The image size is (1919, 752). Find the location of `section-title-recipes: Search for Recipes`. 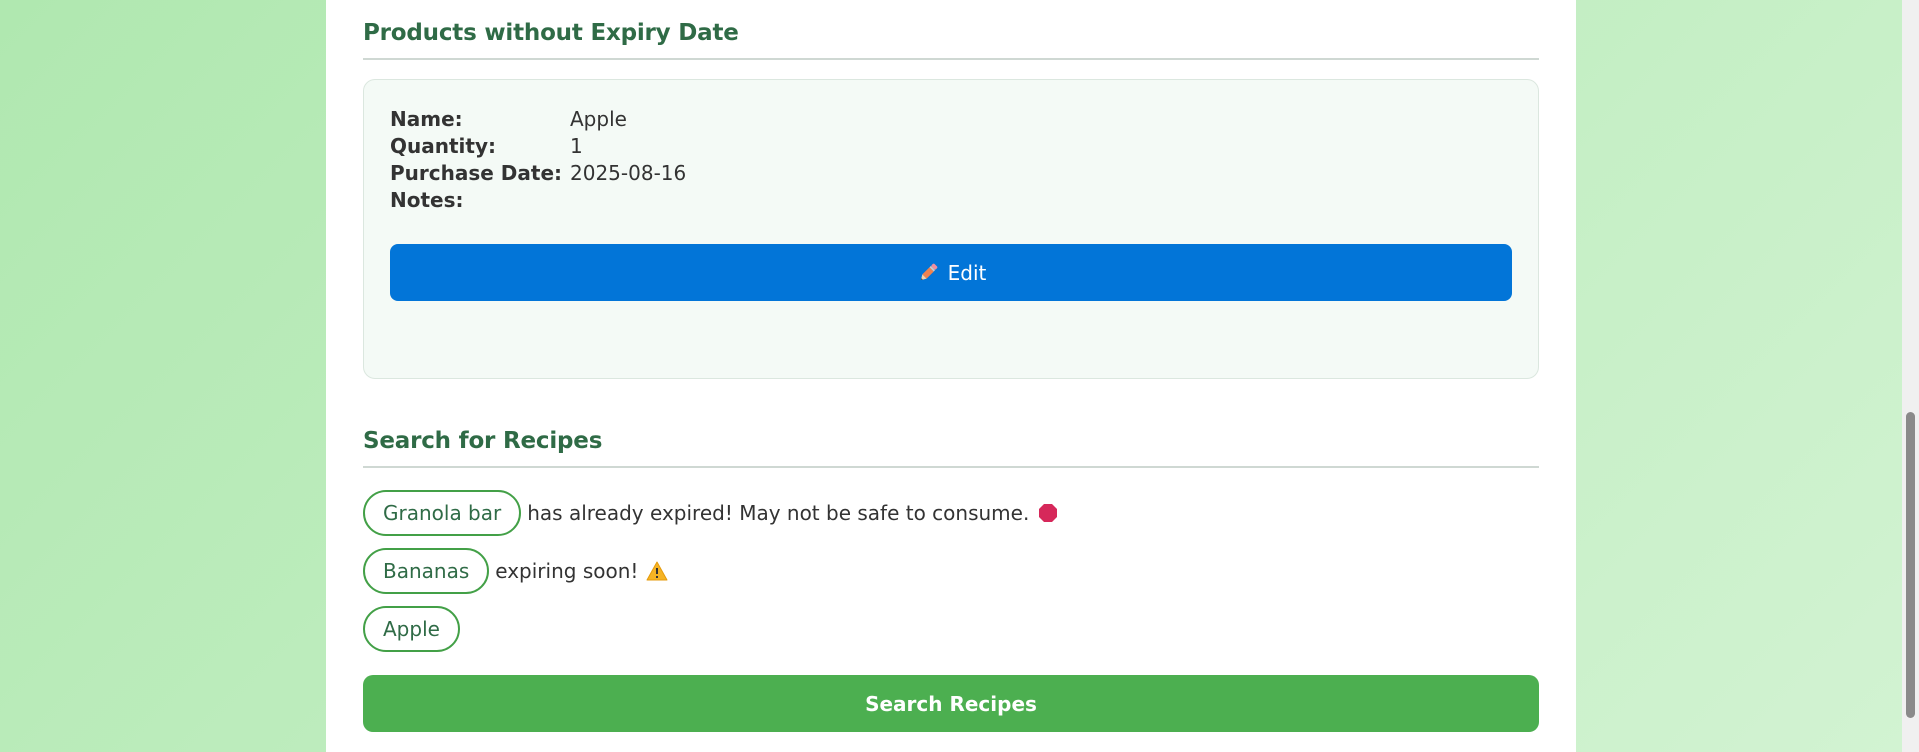

section-title-recipes: Search for Recipes is located at coordinates (483, 441).